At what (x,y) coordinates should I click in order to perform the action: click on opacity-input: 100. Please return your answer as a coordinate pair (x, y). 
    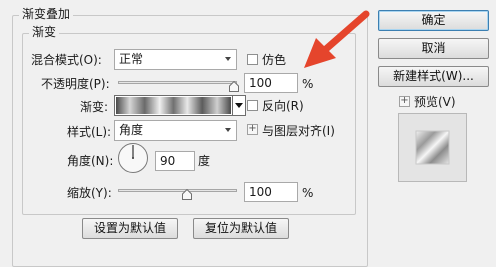
    Looking at the image, I should click on (271, 83).